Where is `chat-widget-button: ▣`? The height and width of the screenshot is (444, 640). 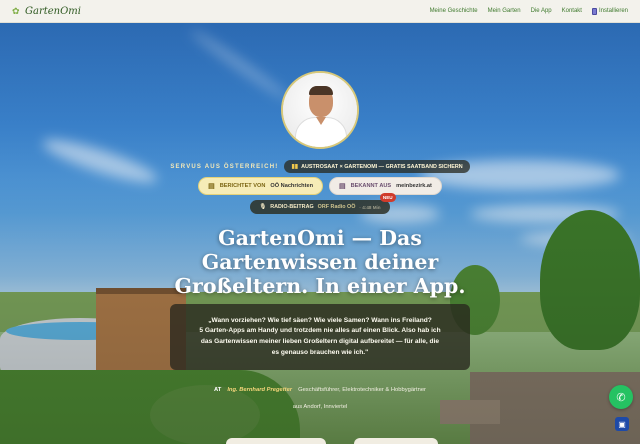
chat-widget-button: ▣ is located at coordinates (622, 424).